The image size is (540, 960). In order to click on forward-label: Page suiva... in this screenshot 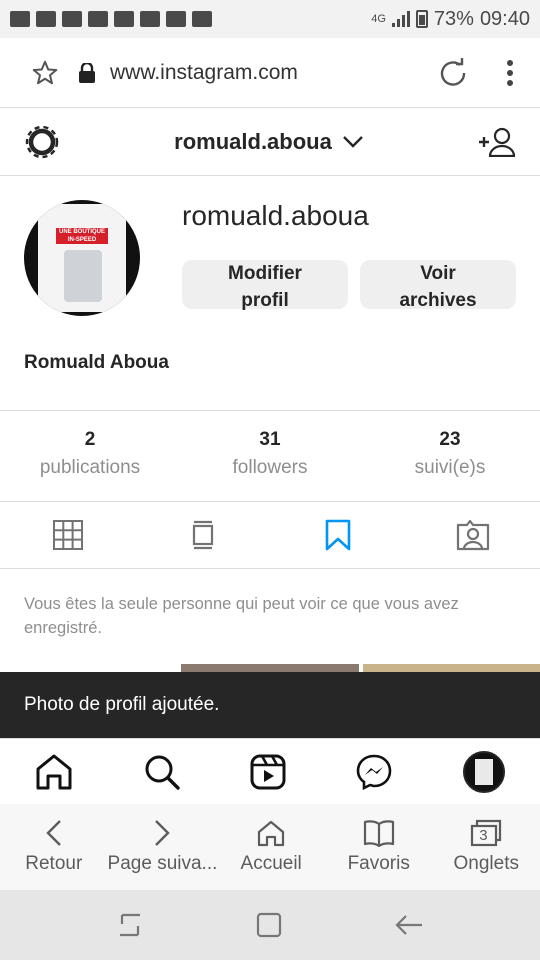, I will do `click(162, 863)`.